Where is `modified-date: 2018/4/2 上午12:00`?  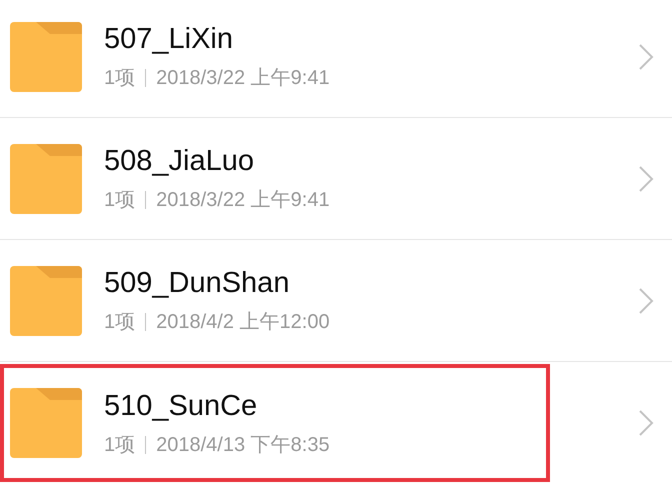 modified-date: 2018/4/2 上午12:00 is located at coordinates (243, 322).